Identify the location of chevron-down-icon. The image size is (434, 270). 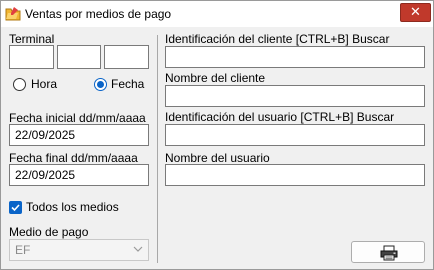
(138, 249).